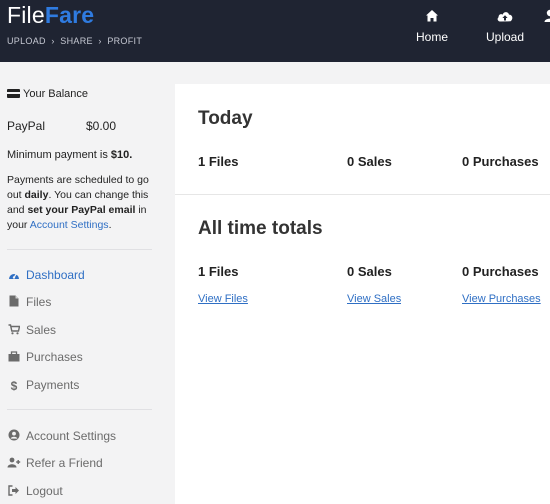  What do you see at coordinates (56, 94) in the screenshot?
I see `balance-title: Your Balance` at bounding box center [56, 94].